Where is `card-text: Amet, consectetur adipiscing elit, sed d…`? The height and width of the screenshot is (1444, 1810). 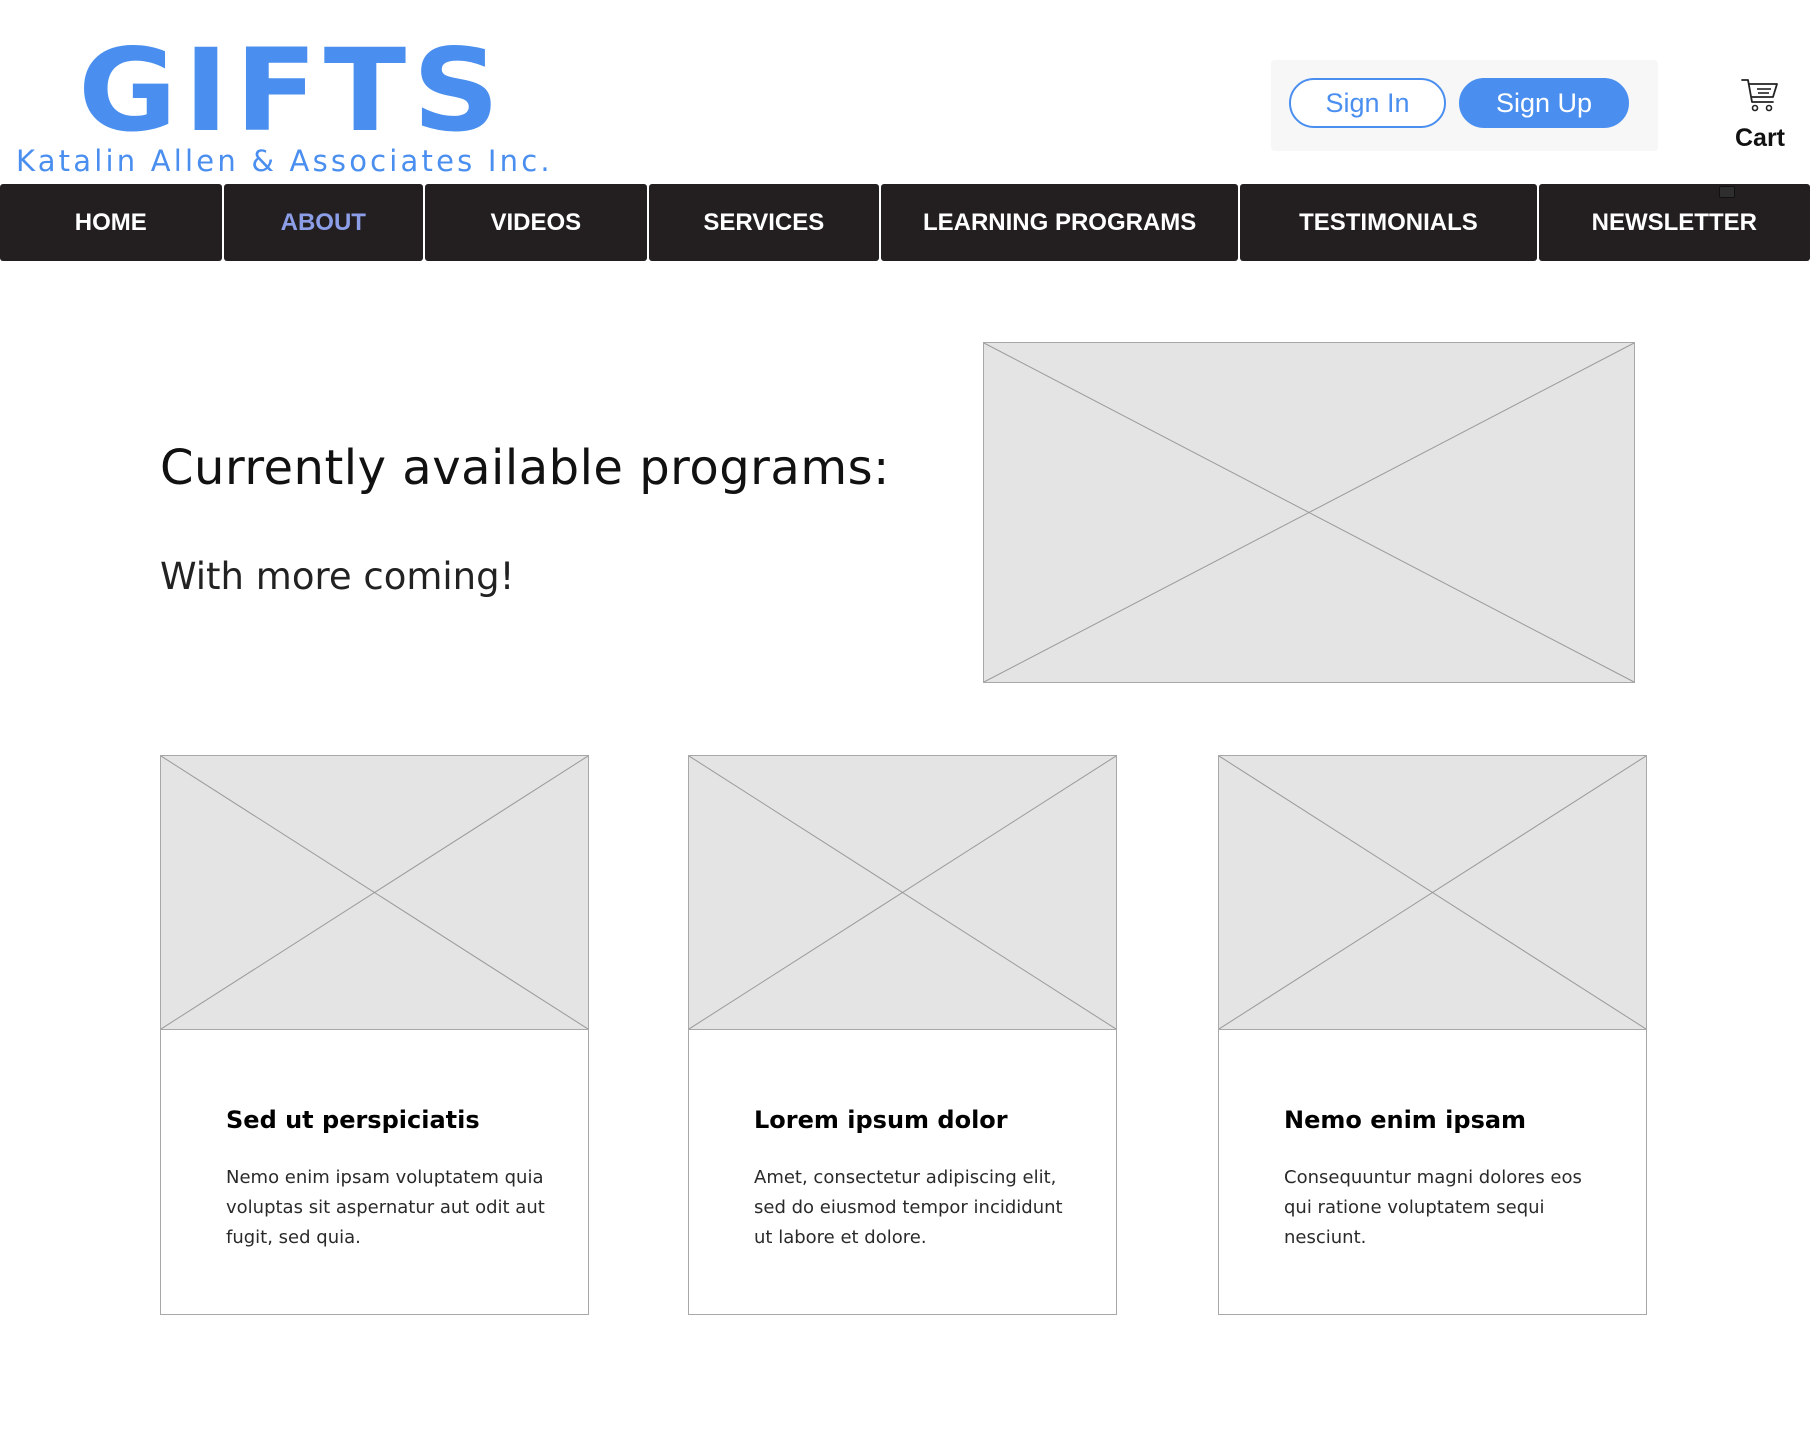
card-text: Amet, consectetur adipiscing elit, sed d… is located at coordinates (908, 1207).